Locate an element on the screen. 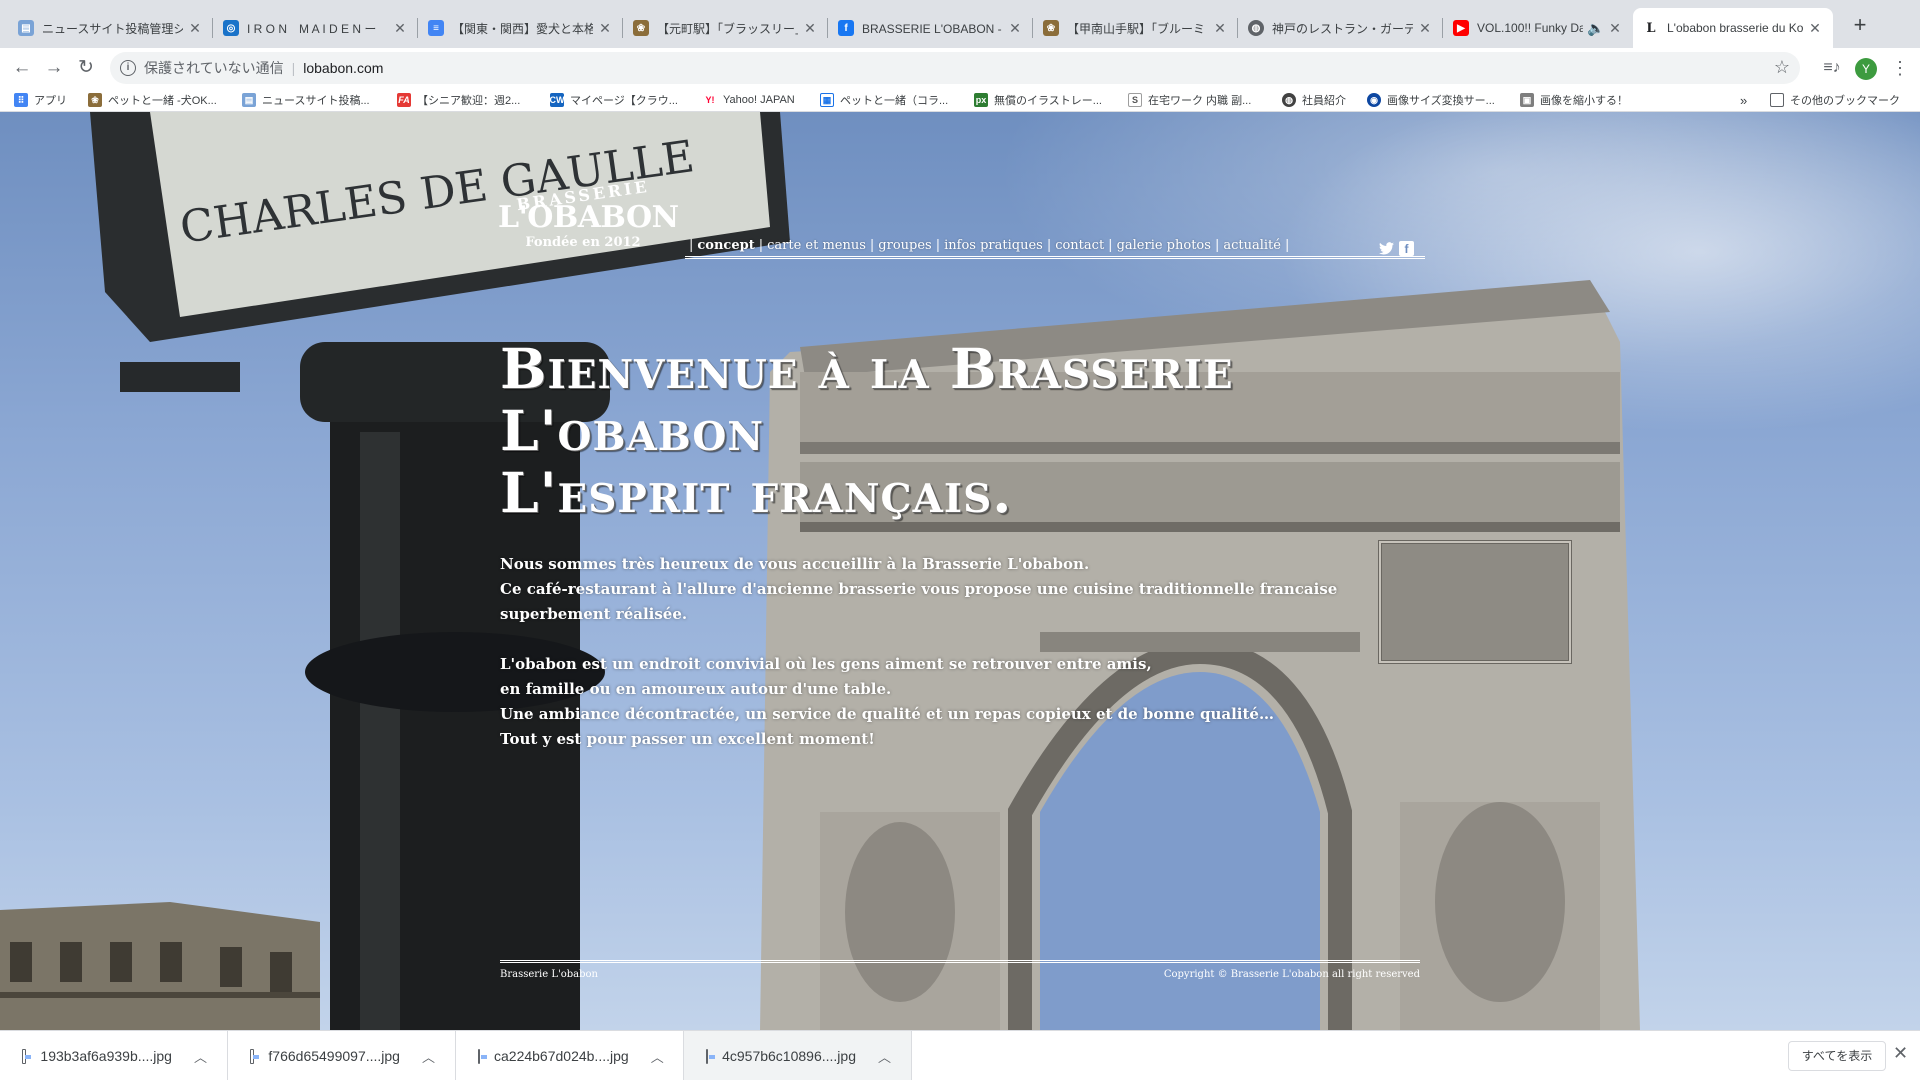 This screenshot has width=1920, height=1080. info-icon: i is located at coordinates (128, 68).